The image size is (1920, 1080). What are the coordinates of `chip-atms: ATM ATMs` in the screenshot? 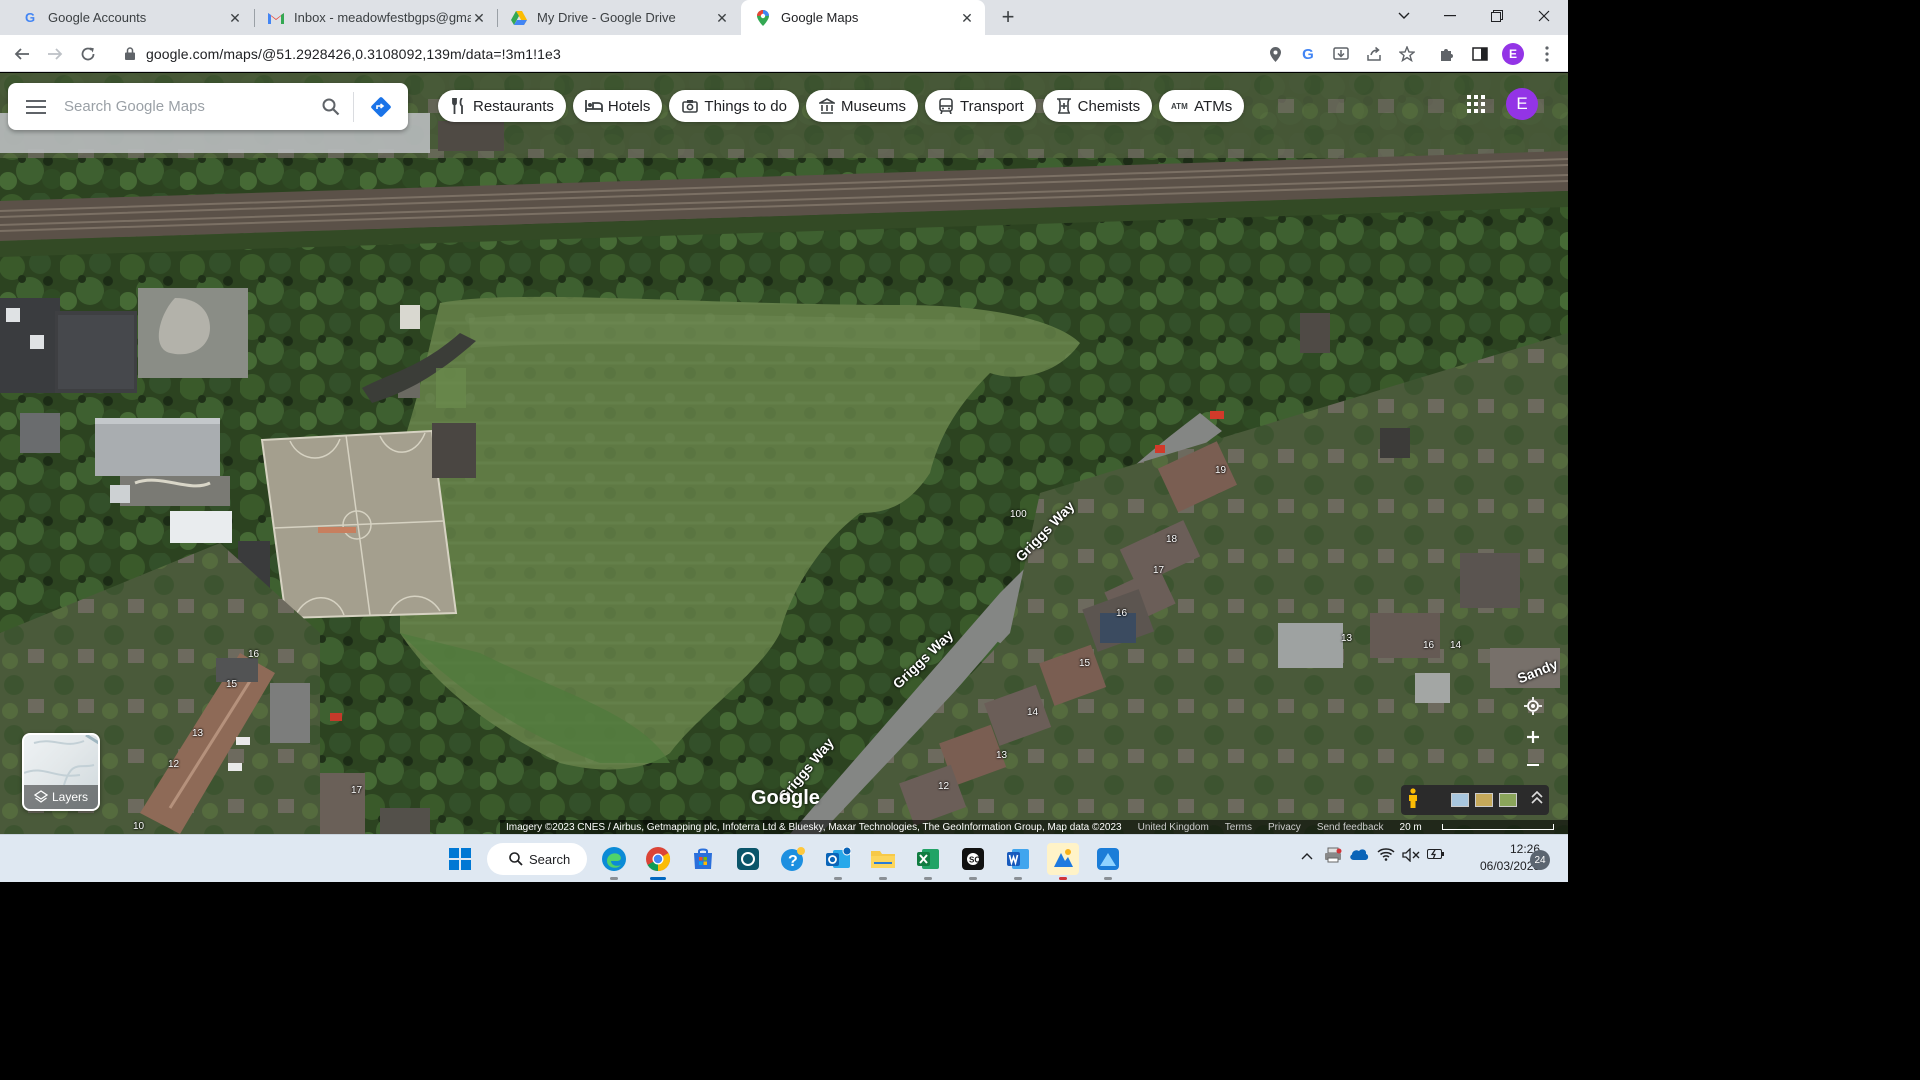 It's located at (1202, 106).